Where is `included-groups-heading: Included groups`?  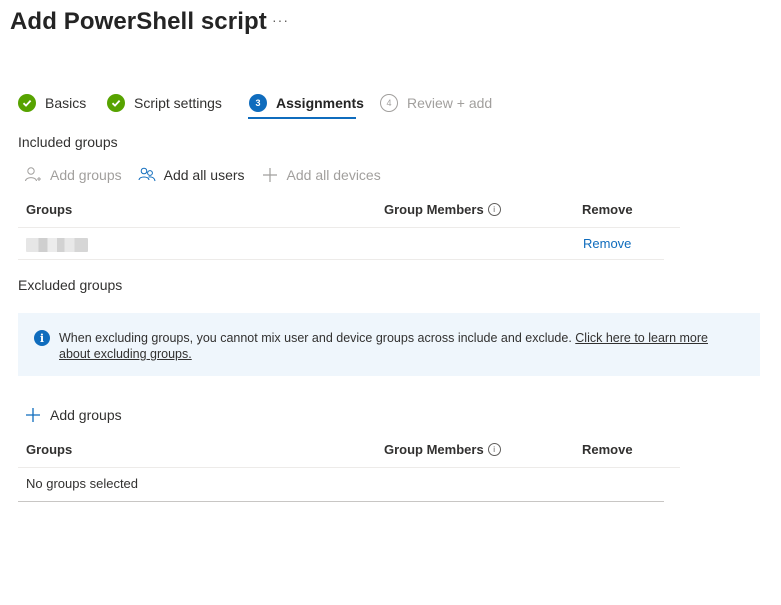 included-groups-heading: Included groups is located at coordinates (68, 142).